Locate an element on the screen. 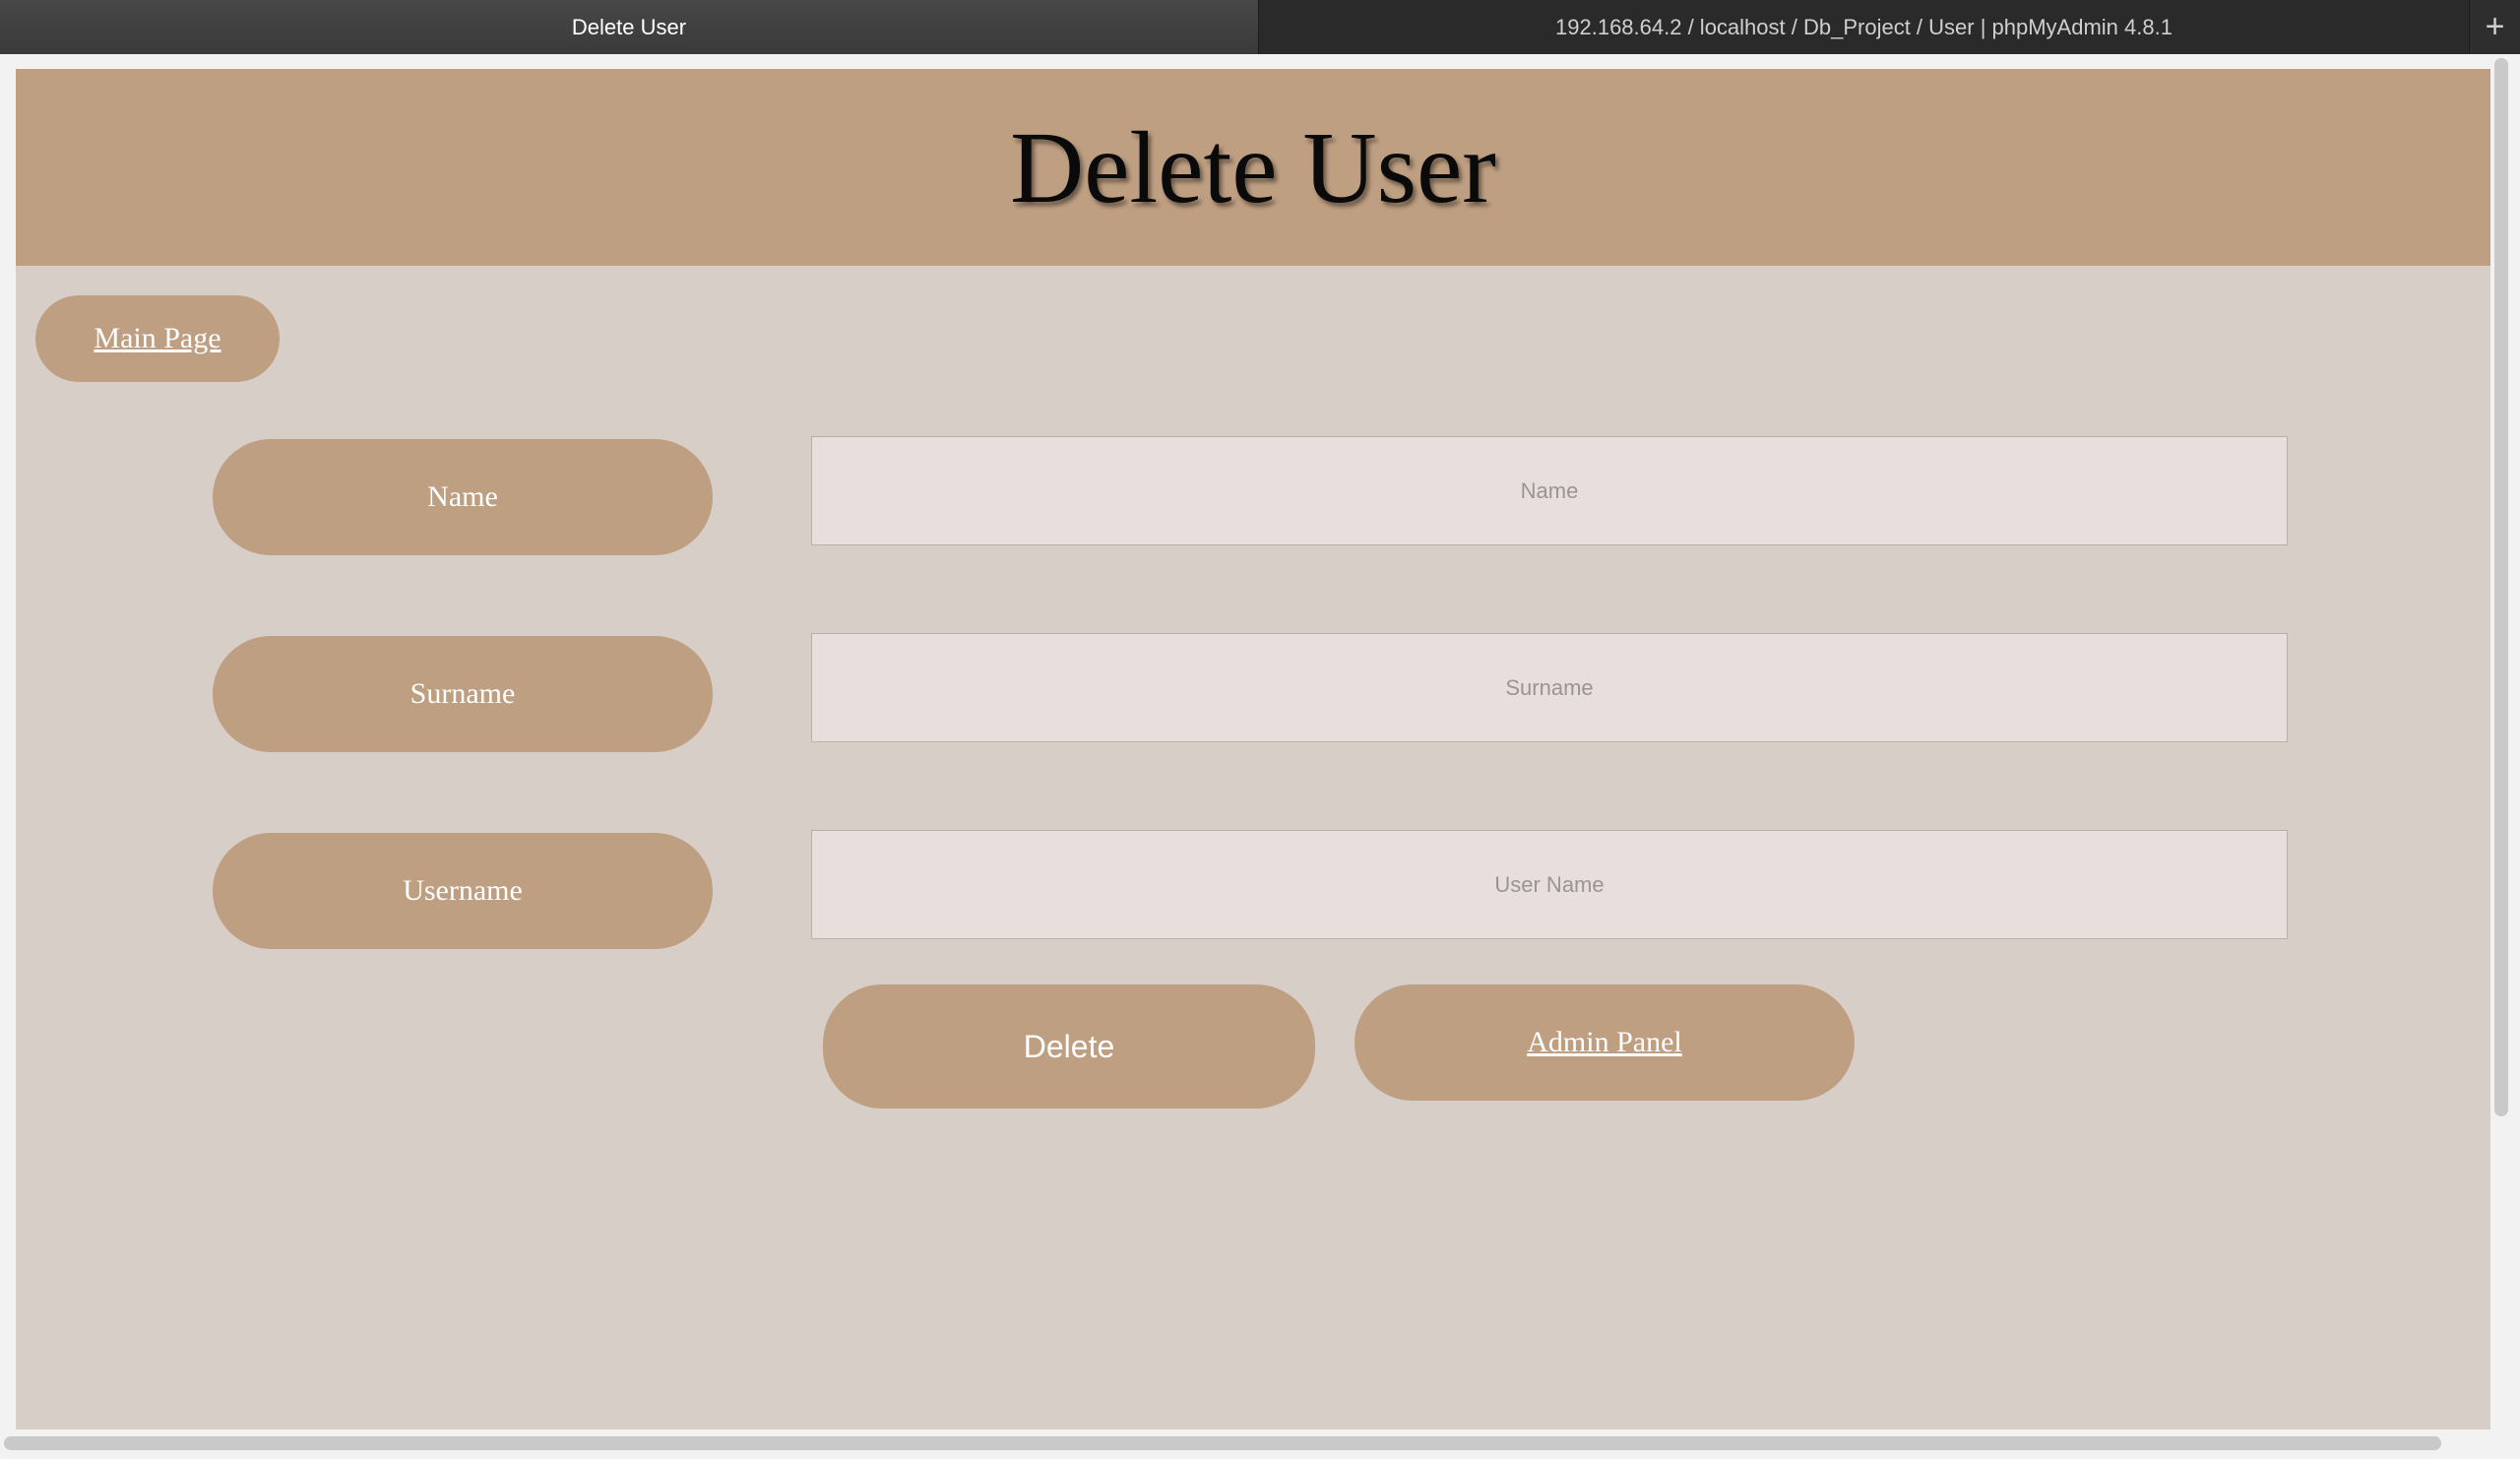  admin-panel-link: Admin Panel is located at coordinates (1604, 1042).